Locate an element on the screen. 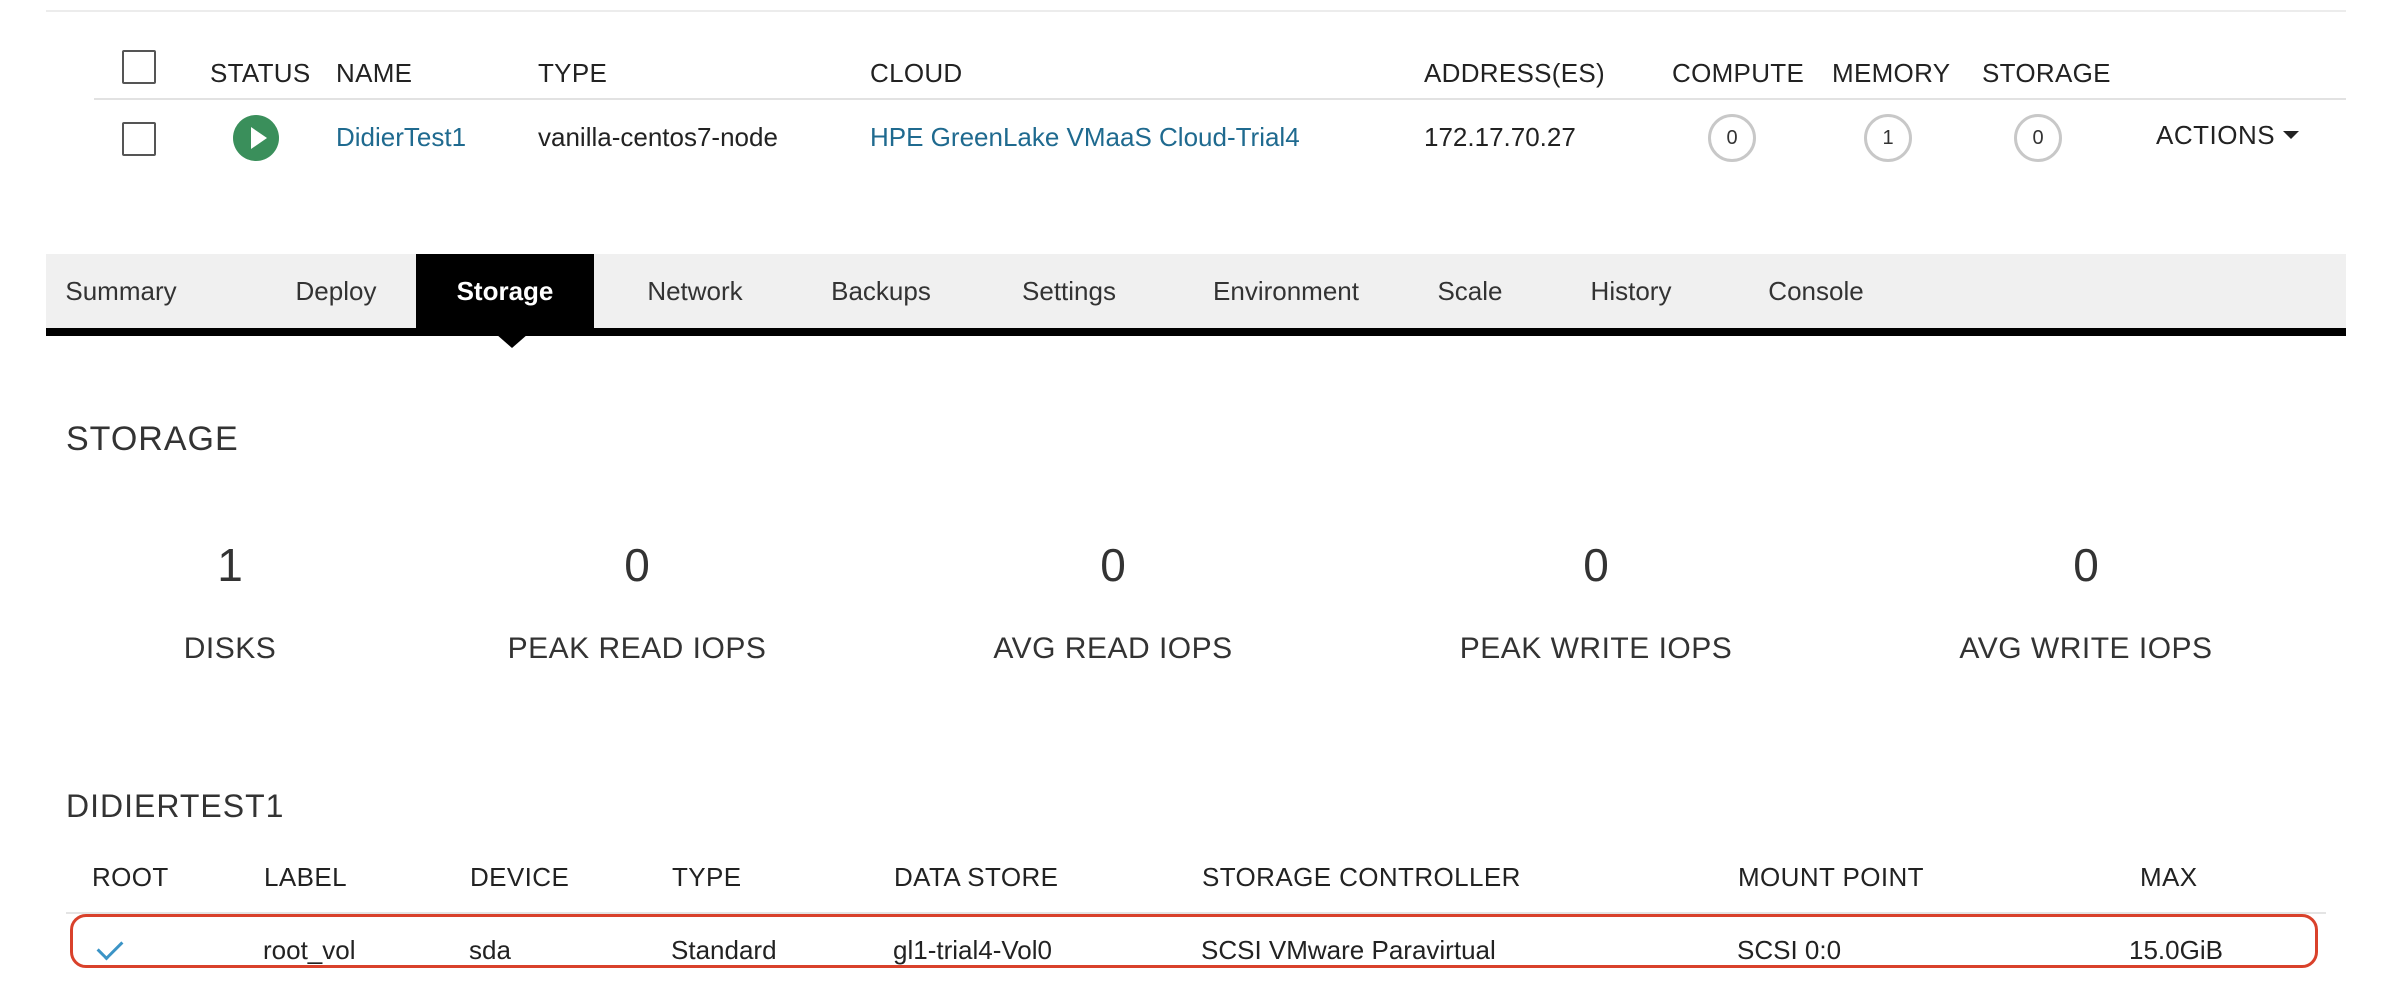 The image size is (2382, 988). tab-underline is located at coordinates (1196, 332).